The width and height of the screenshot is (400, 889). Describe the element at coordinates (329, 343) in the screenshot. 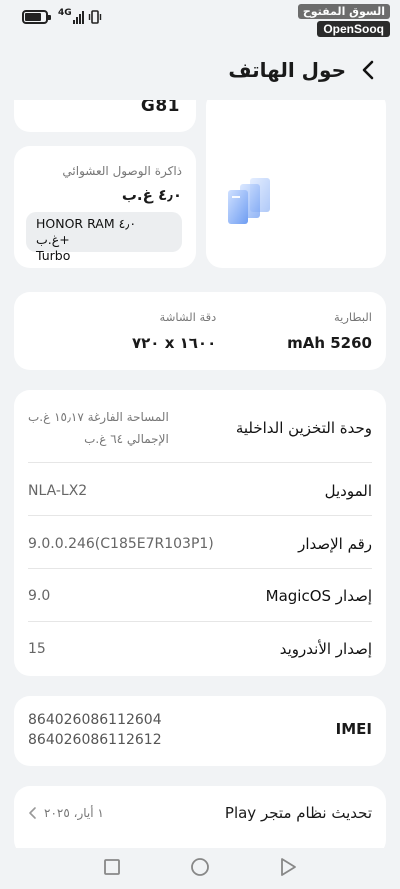

I see `battery-value: mAh 5260` at that location.